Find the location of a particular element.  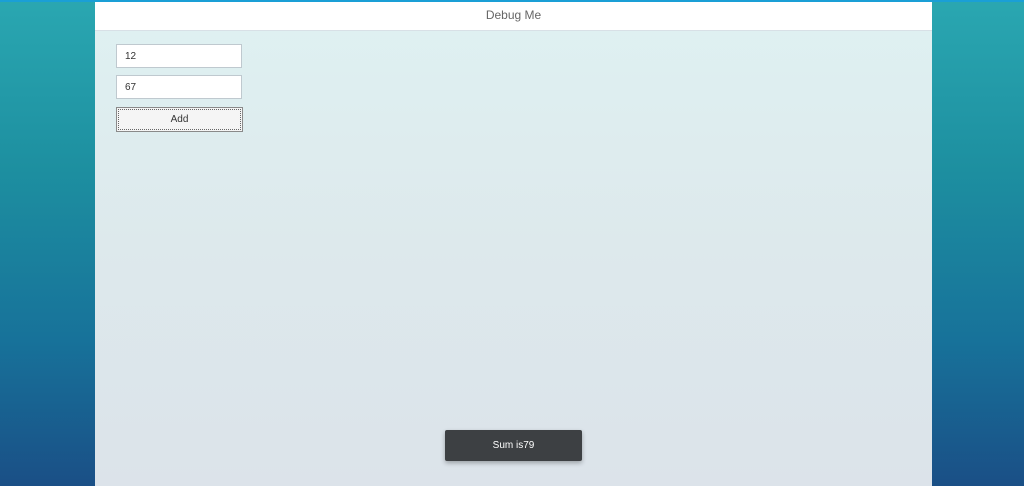

add-button-label: Add is located at coordinates (179, 119).